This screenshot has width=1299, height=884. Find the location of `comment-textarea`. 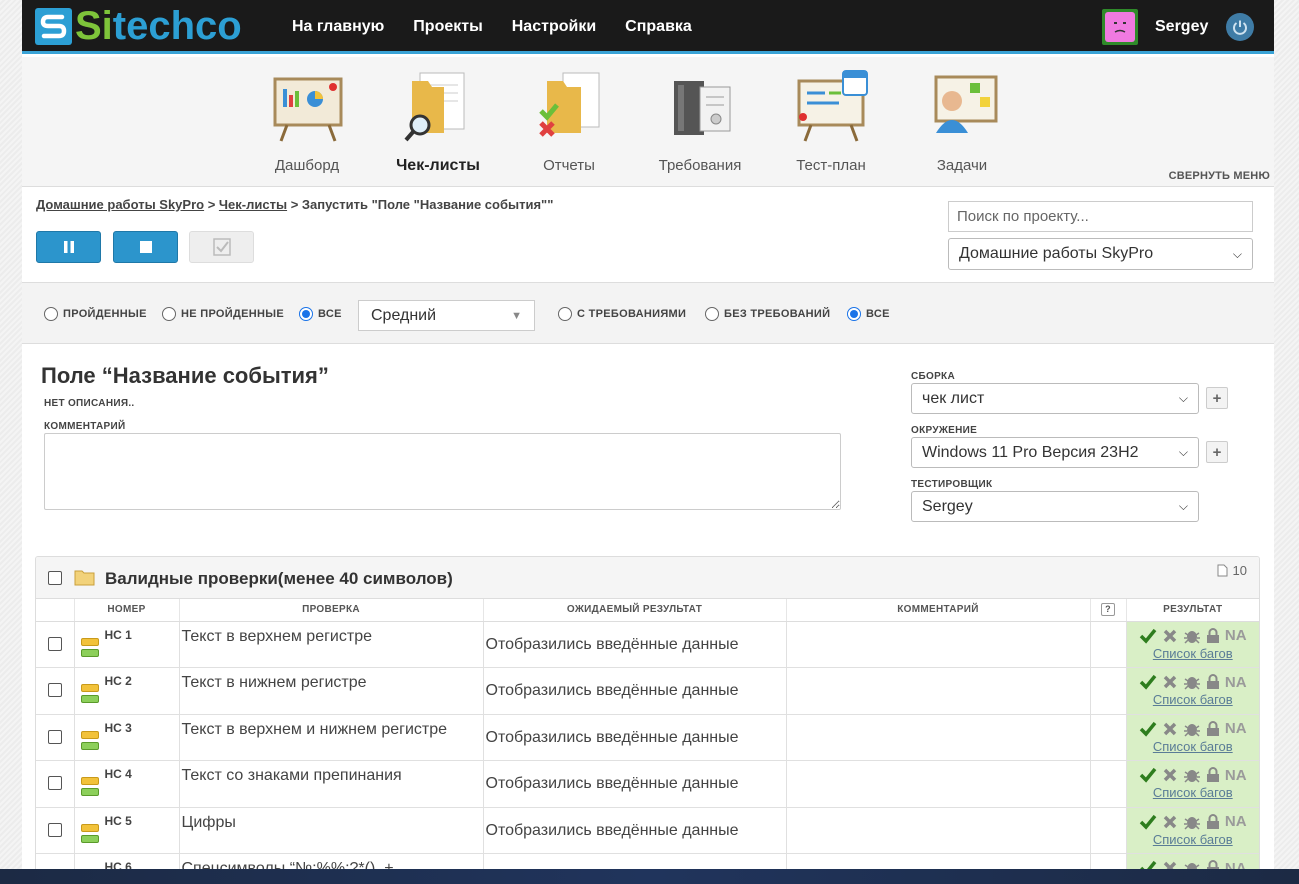

comment-textarea is located at coordinates (442, 471).